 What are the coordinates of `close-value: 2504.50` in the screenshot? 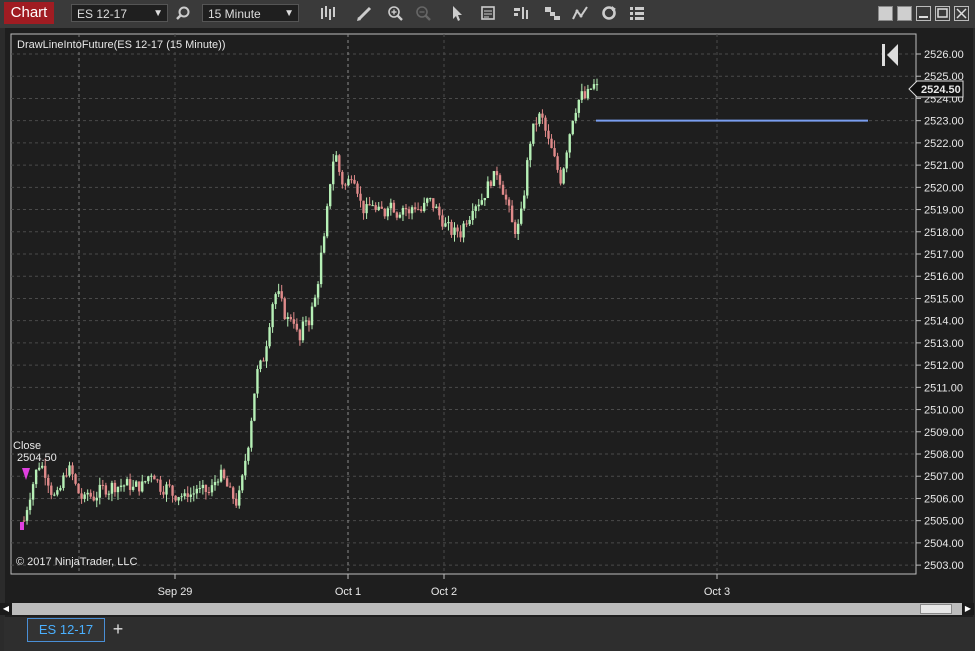 It's located at (37, 458).